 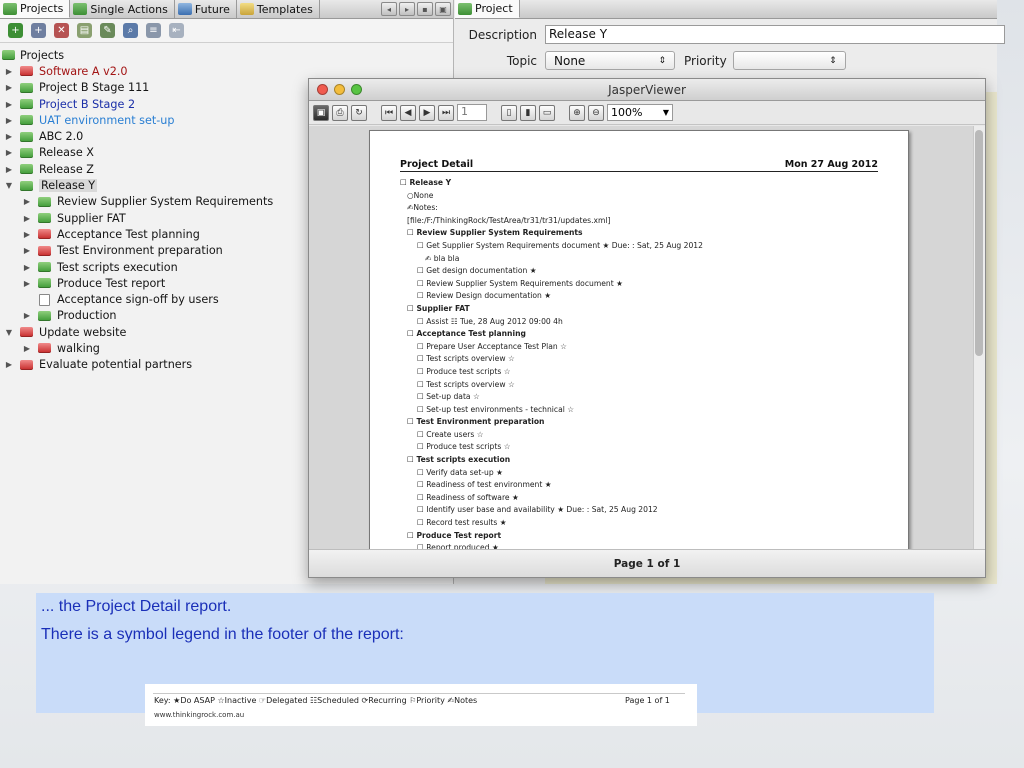 What do you see at coordinates (206, 9) in the screenshot?
I see `tab-future: Future` at bounding box center [206, 9].